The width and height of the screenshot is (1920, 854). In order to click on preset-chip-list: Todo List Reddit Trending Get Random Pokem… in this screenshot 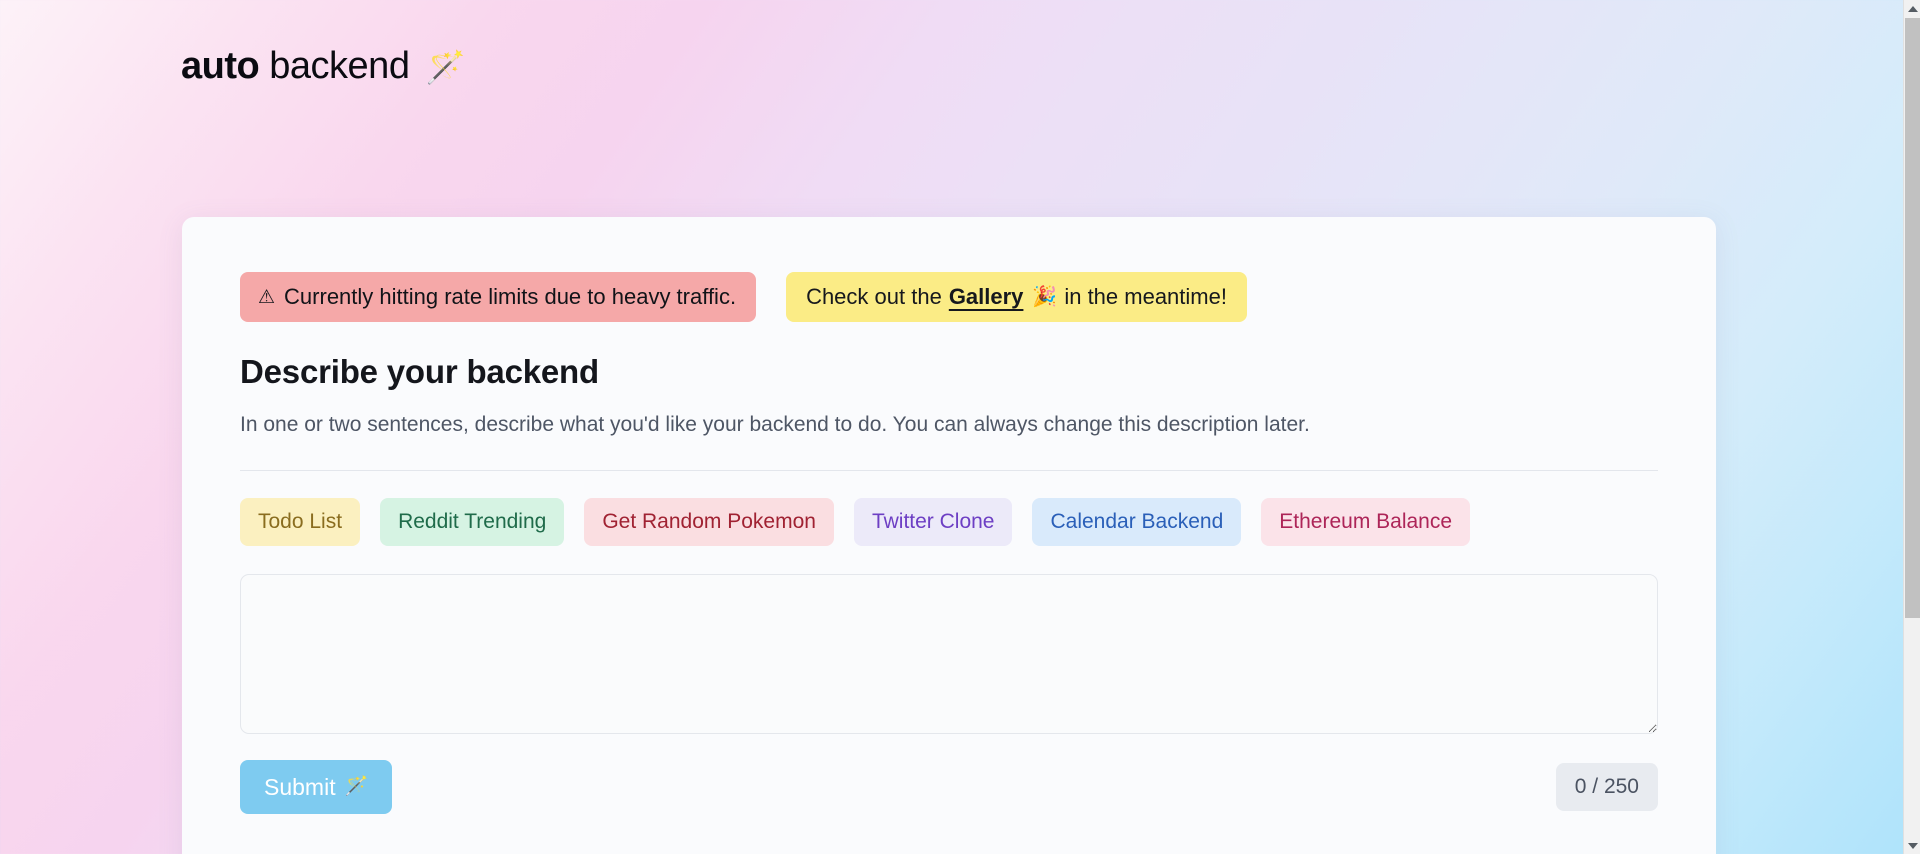, I will do `click(949, 522)`.